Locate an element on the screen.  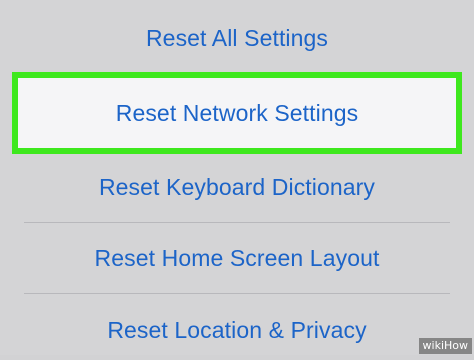
watermark-badge: wikiHow is located at coordinates (445, 346).